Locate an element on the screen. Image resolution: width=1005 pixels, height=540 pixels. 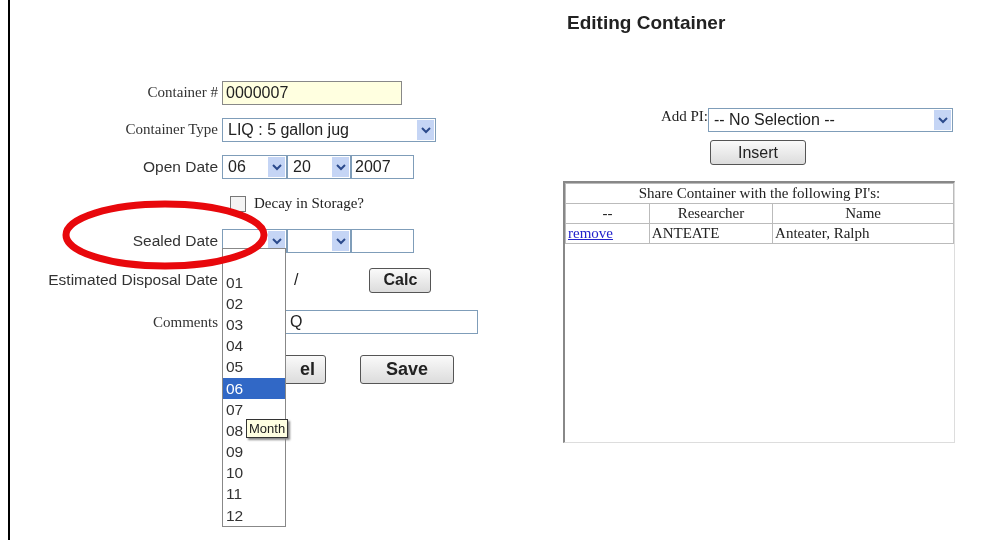
month-option: 04 is located at coordinates (254, 346).